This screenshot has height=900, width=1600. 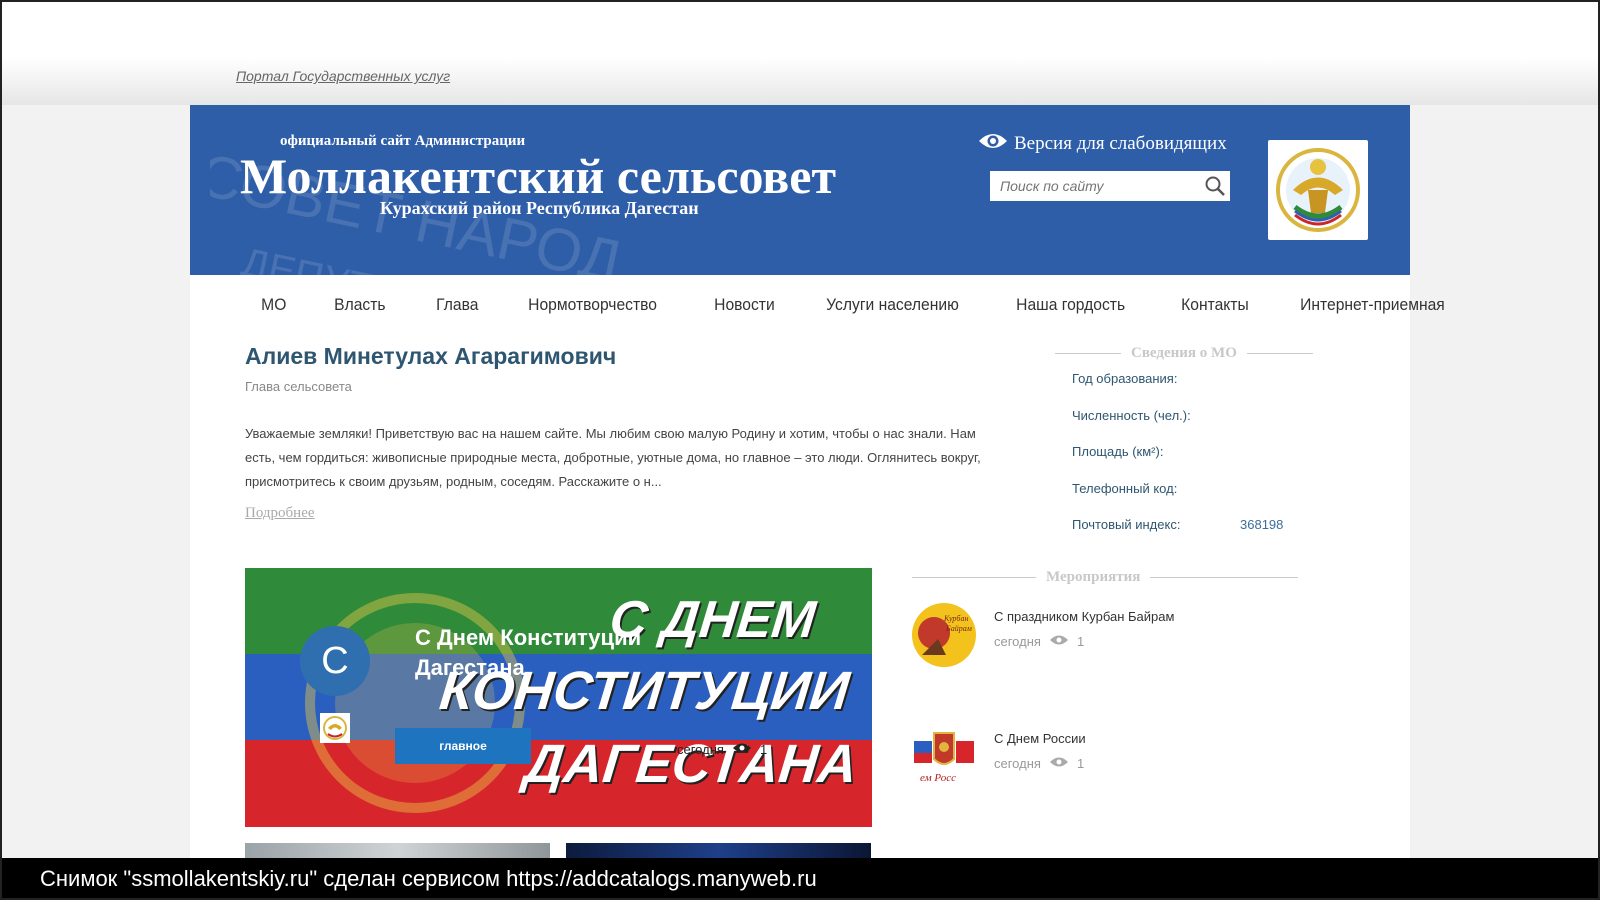 What do you see at coordinates (1070, 305) in the screenshot?
I see `nav-item-gordost: Наша гордость` at bounding box center [1070, 305].